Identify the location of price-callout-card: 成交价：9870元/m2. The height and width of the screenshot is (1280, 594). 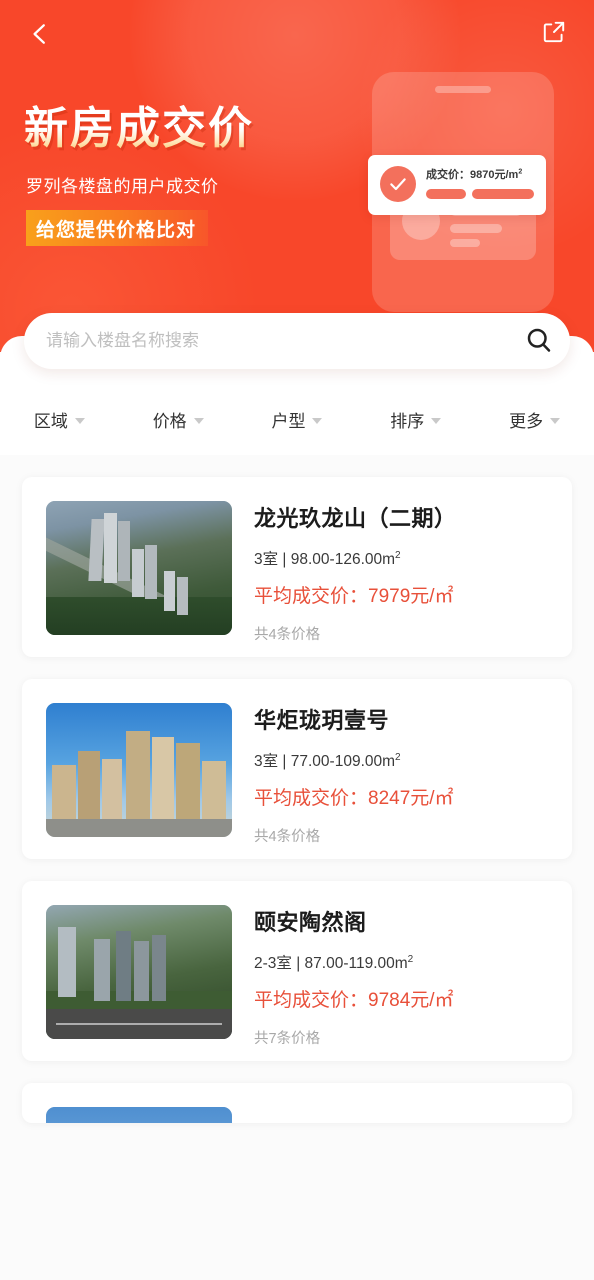
(457, 185).